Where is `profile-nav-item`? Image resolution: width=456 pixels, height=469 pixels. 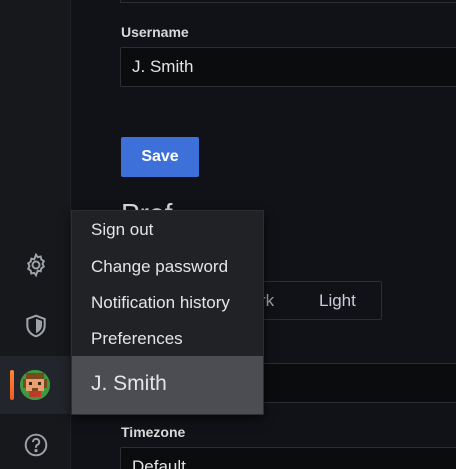 profile-nav-item is located at coordinates (35, 385).